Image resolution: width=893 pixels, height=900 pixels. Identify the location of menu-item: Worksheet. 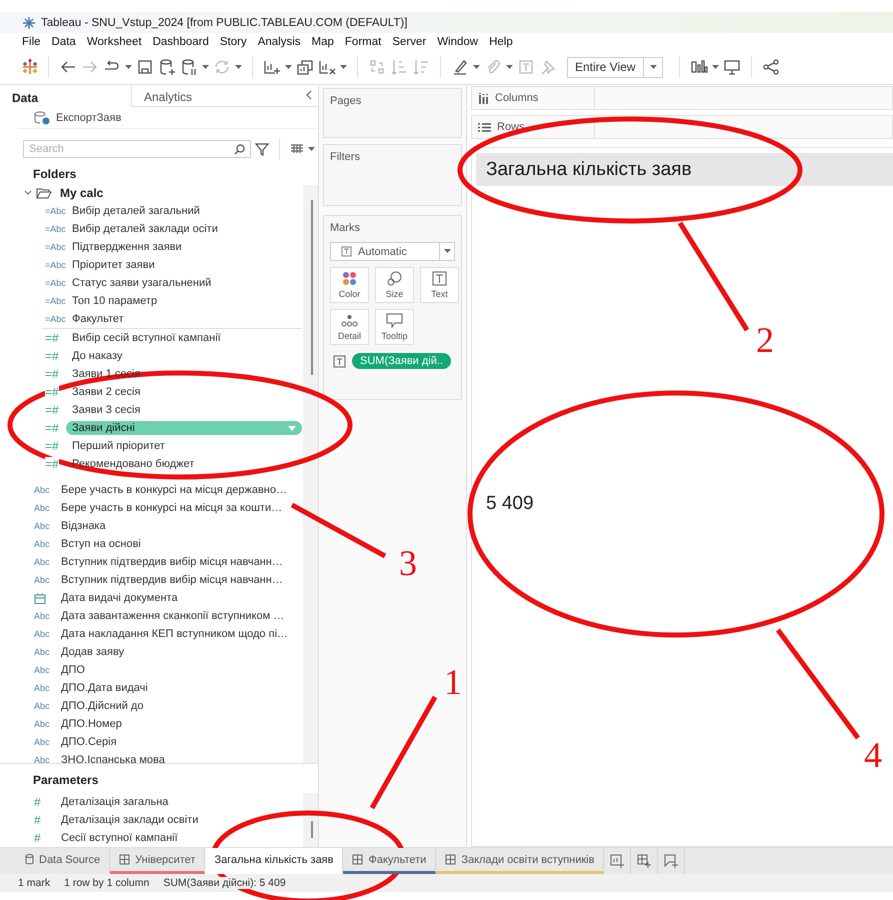
(114, 42).